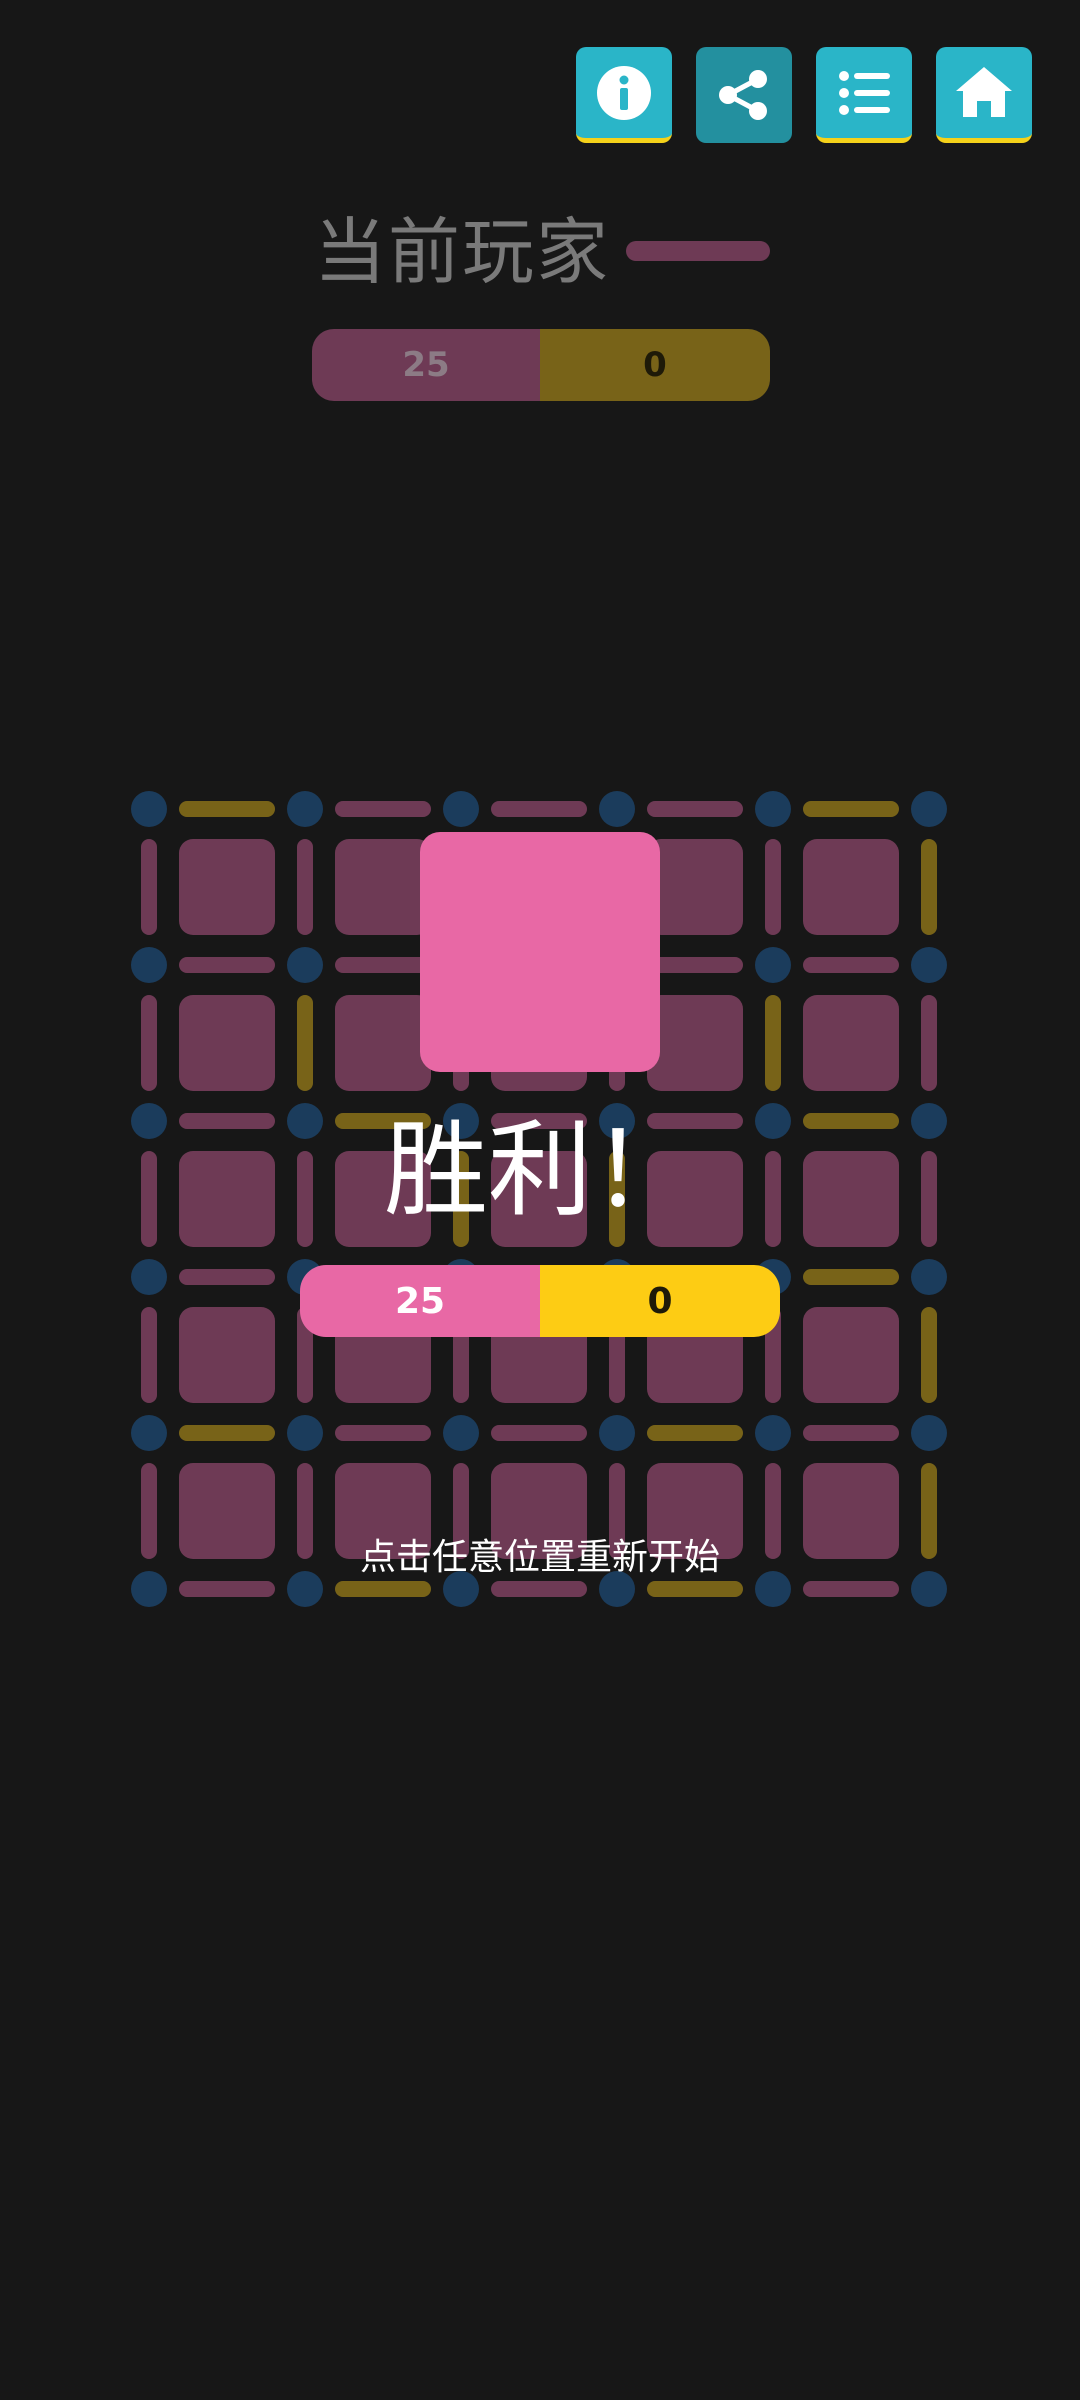  I want to click on final-player1-score: 25, so click(420, 1301).